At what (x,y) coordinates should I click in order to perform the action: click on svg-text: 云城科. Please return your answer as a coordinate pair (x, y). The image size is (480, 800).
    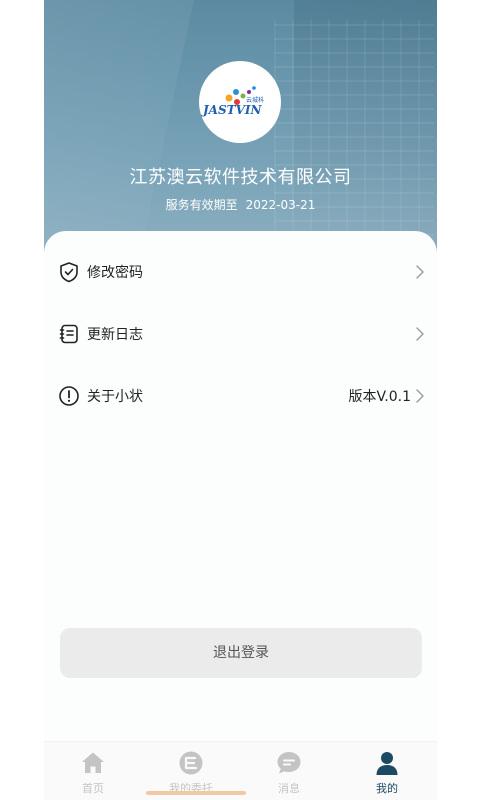
    Looking at the image, I should click on (255, 100).